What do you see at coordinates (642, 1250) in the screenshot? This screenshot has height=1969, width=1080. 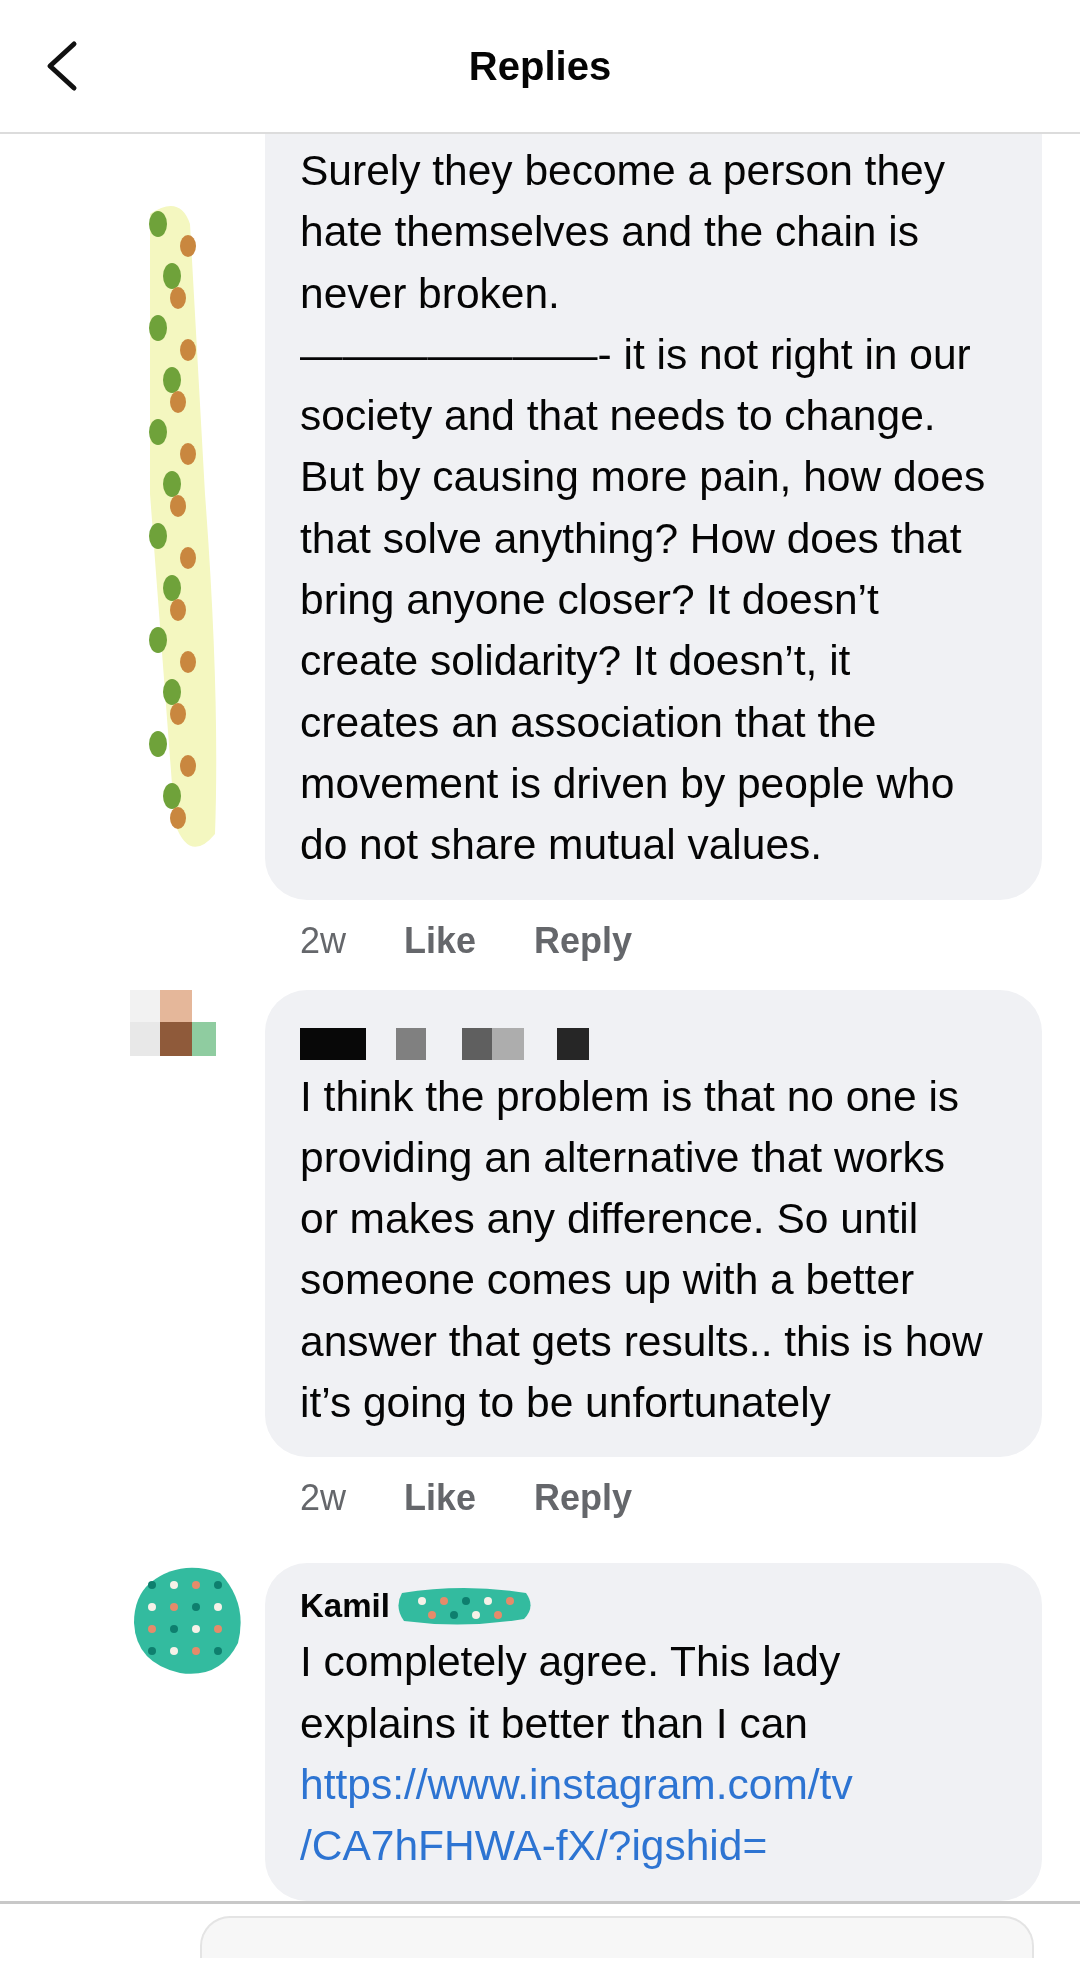 I see `comment-text: I think the problem is that no one is providing an alternative that works or makes any difference. So until someone comes up with a better answer that gets results.. this is how it’s going to be unfortunately` at bounding box center [642, 1250].